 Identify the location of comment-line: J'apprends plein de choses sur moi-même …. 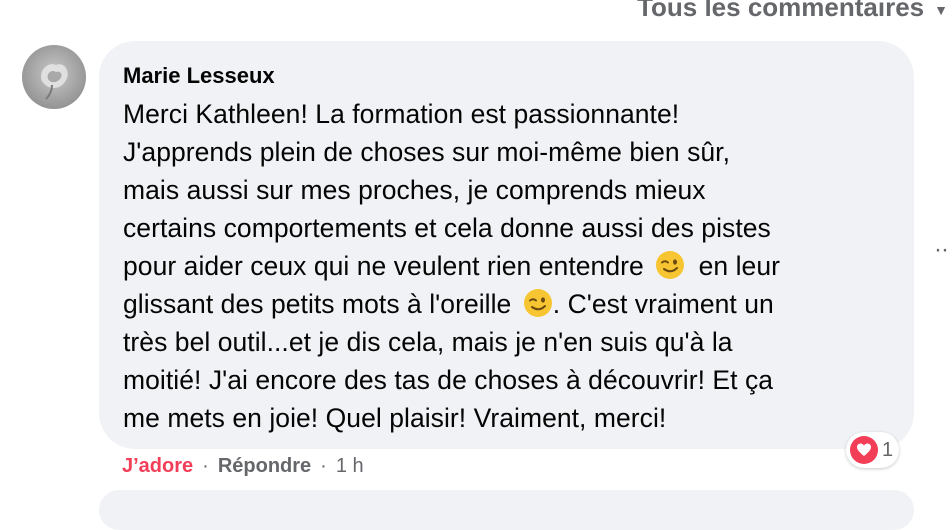
(427, 152).